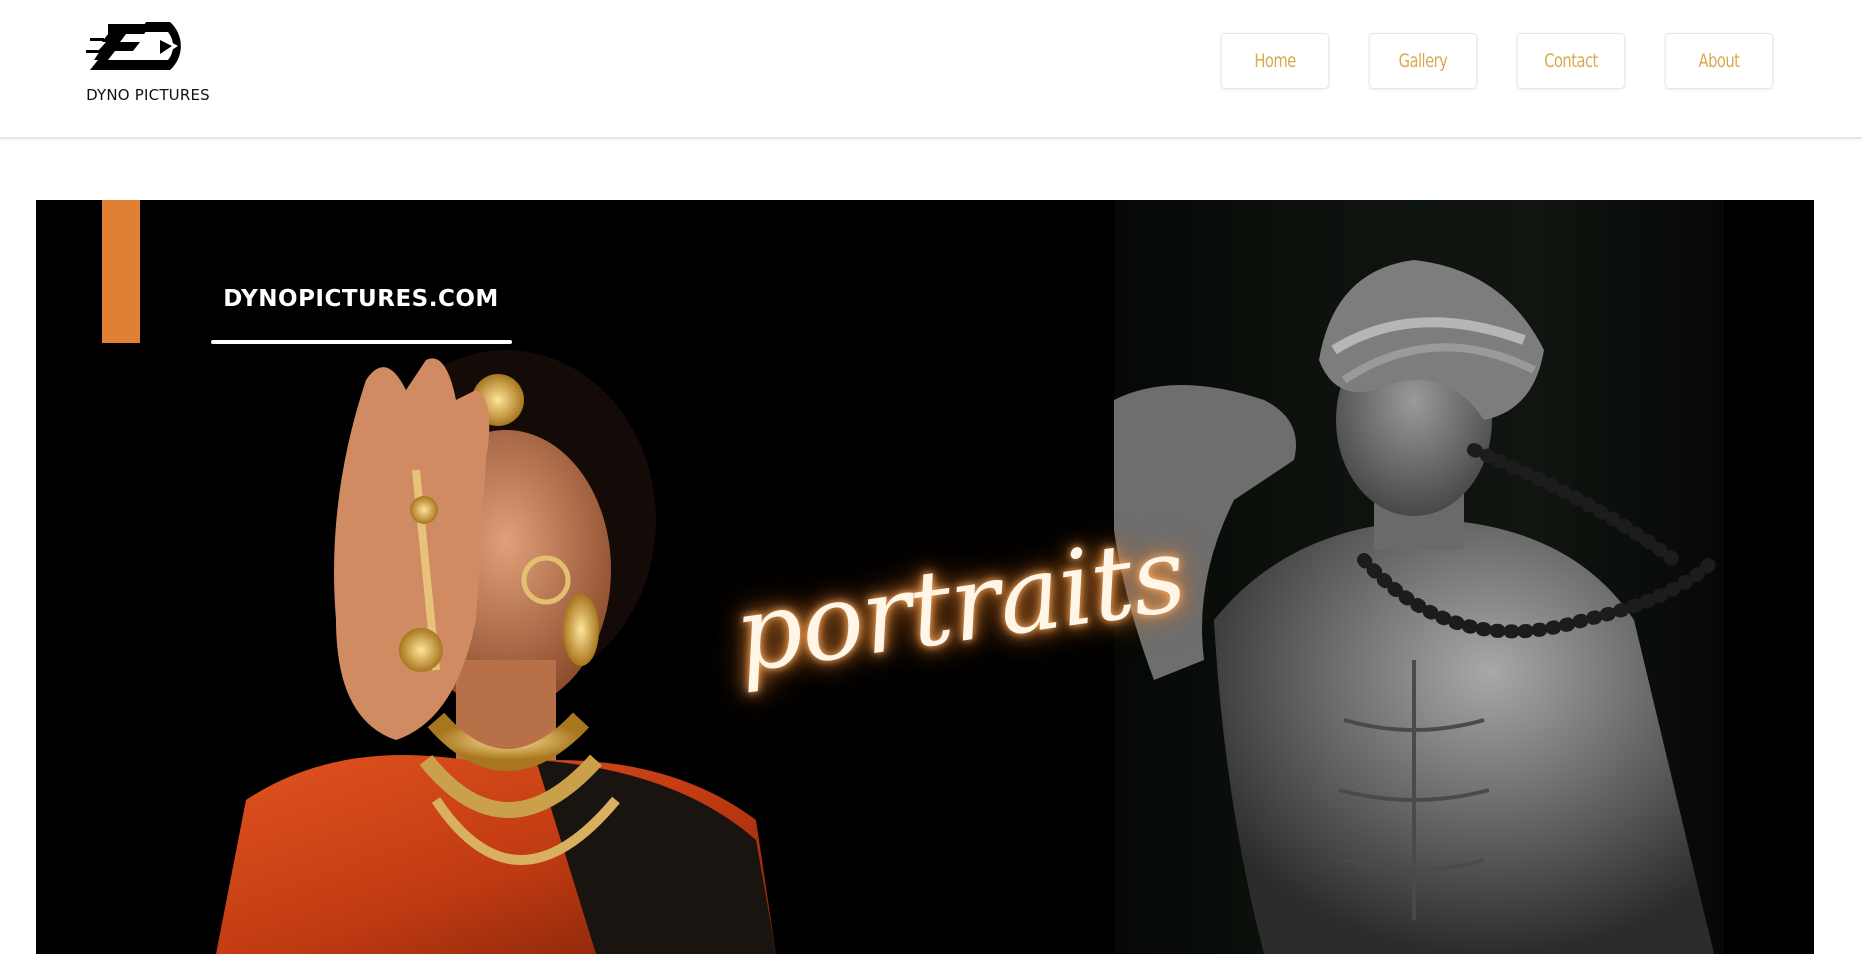 The height and width of the screenshot is (954, 1862). Describe the element at coordinates (361, 299) in the screenshot. I see `site-url-label: DYNOPICTURES.COM` at that location.